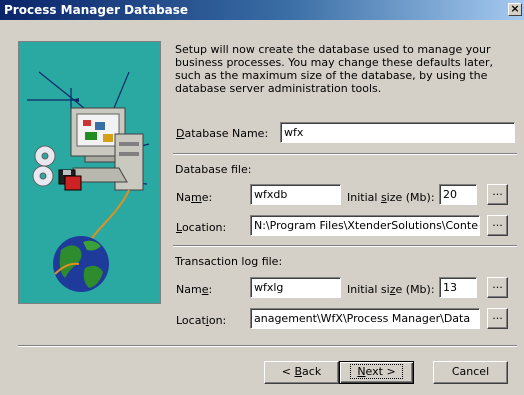  Describe the element at coordinates (222, 133) in the screenshot. I see `database-name-label: Database Name:` at that location.